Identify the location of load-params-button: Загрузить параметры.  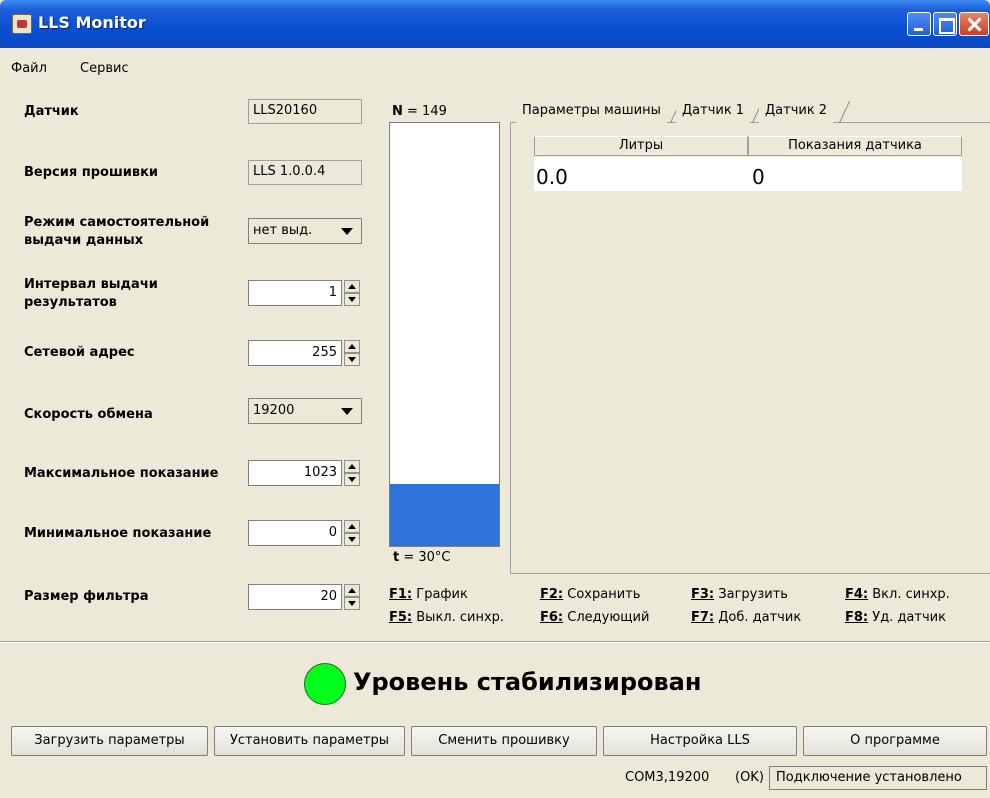
(109, 741).